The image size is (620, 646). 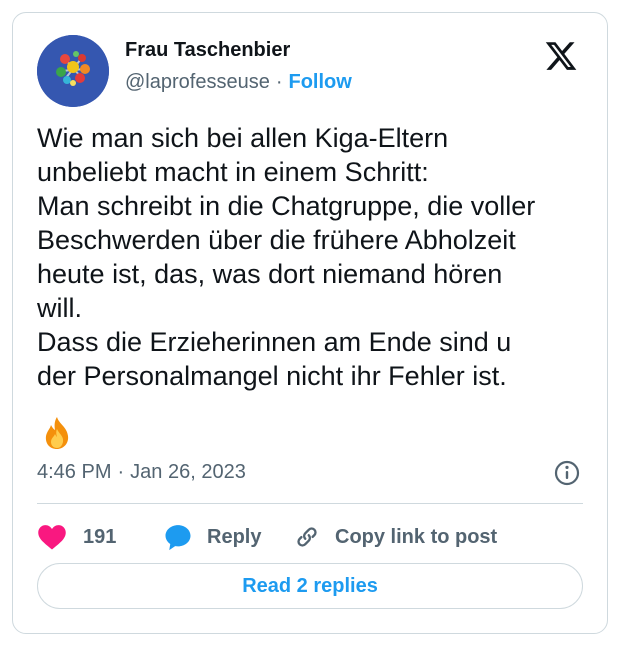 I want to click on follow-link: Follow, so click(x=320, y=82).